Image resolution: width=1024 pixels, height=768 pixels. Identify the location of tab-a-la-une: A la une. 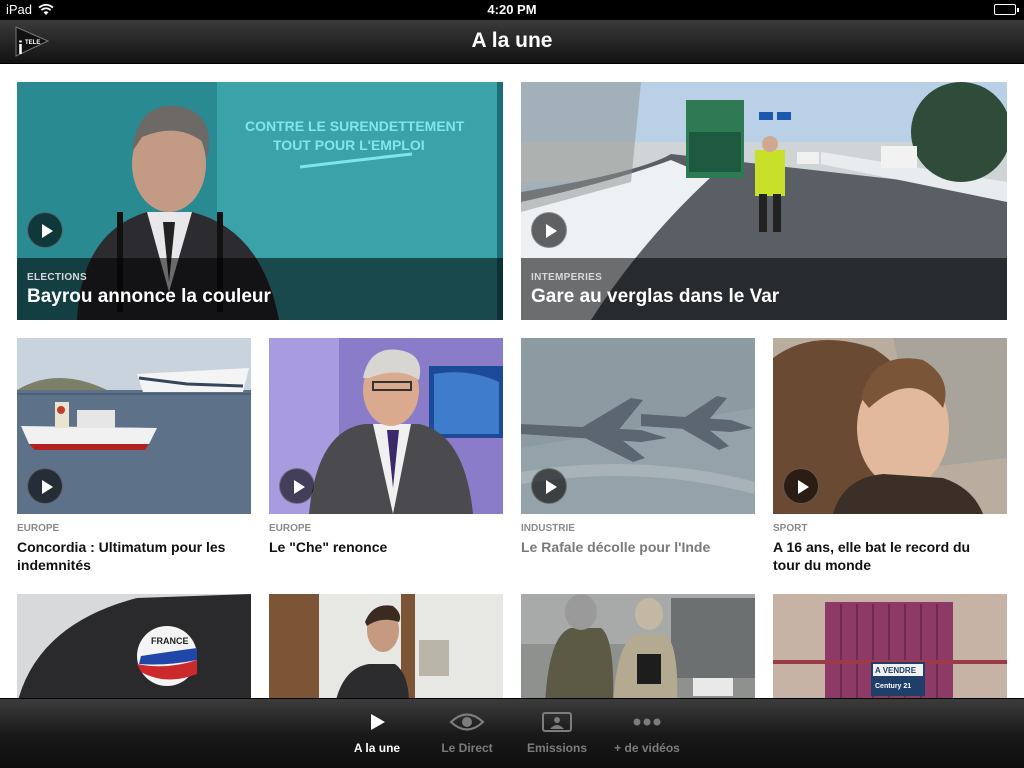
(377, 733).